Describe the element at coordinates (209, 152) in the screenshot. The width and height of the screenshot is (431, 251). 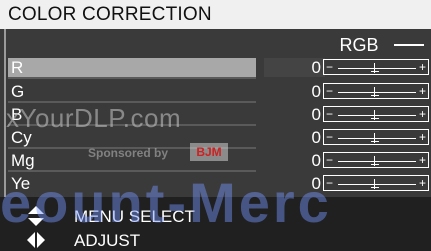
I see `watermark-logo: BJM` at that location.